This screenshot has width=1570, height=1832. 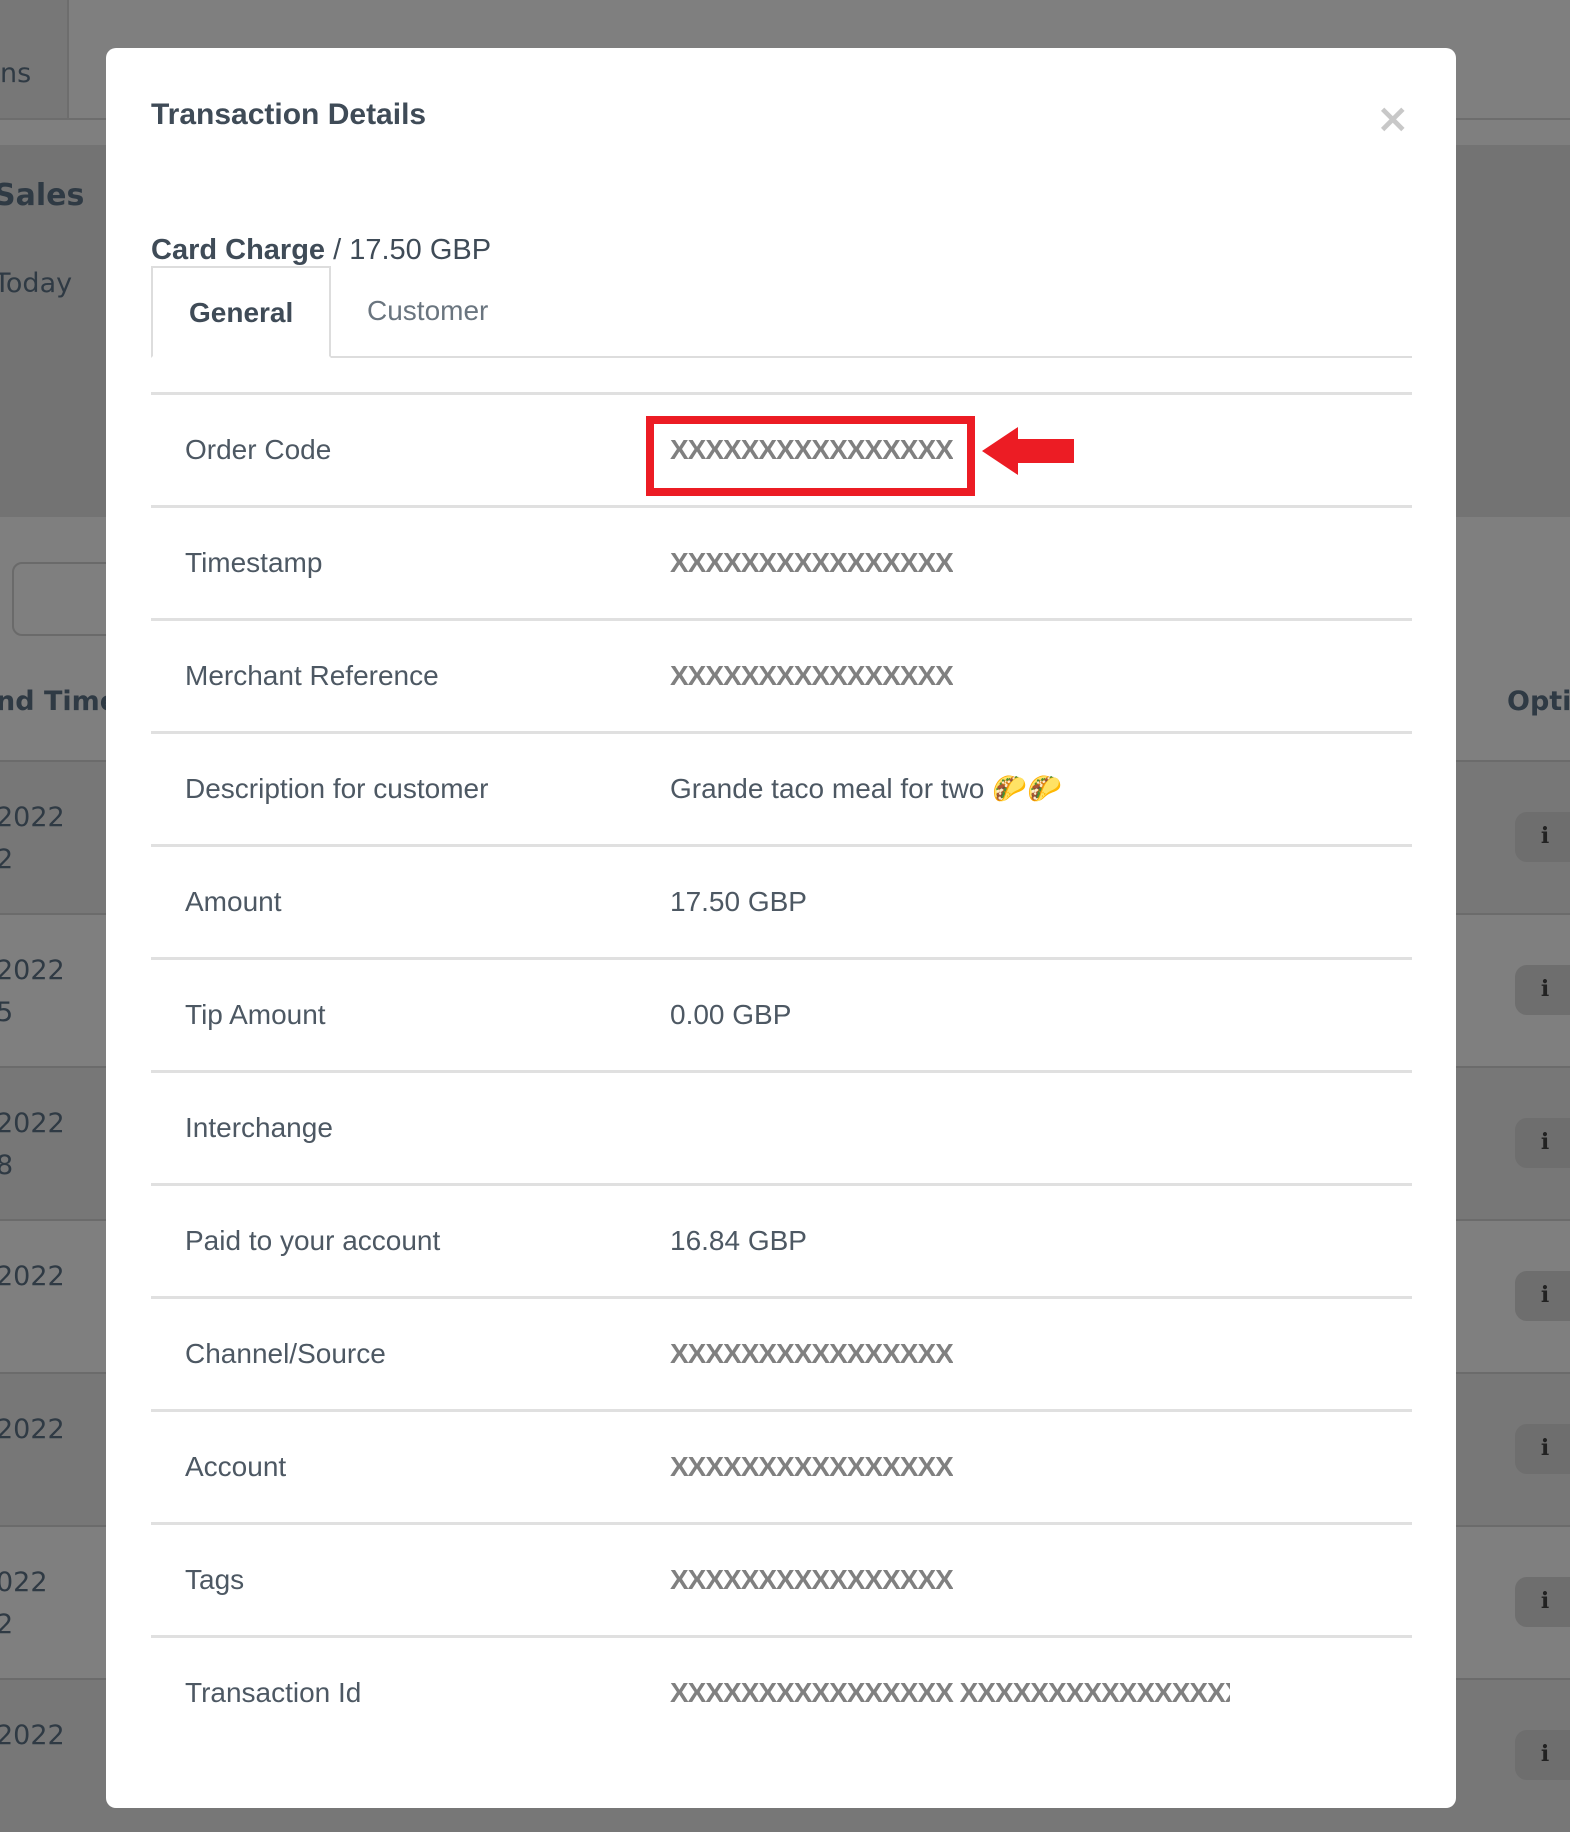 I want to click on background-row-time: 5, so click(x=7, y=1012).